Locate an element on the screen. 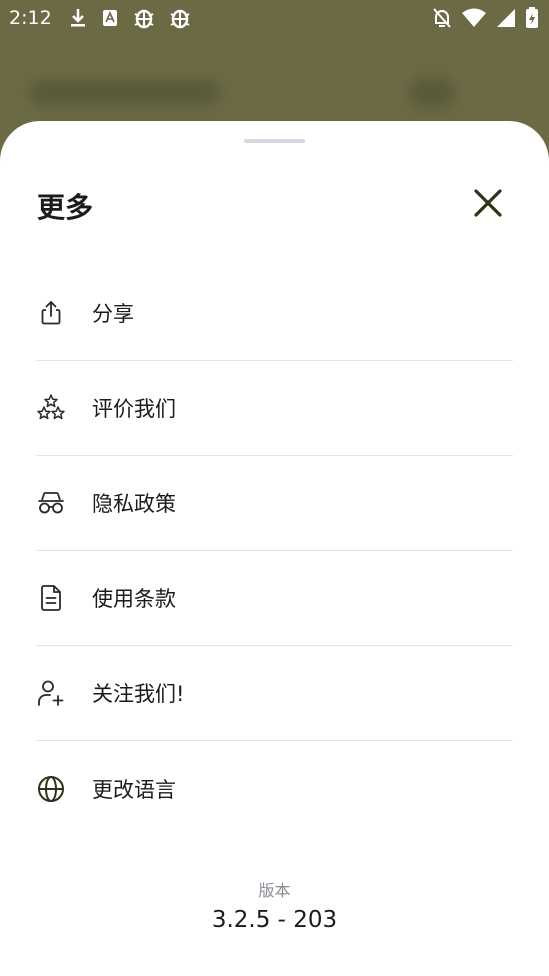 The height and width of the screenshot is (976, 549). menu-item-label: 更改语言 is located at coordinates (134, 789).